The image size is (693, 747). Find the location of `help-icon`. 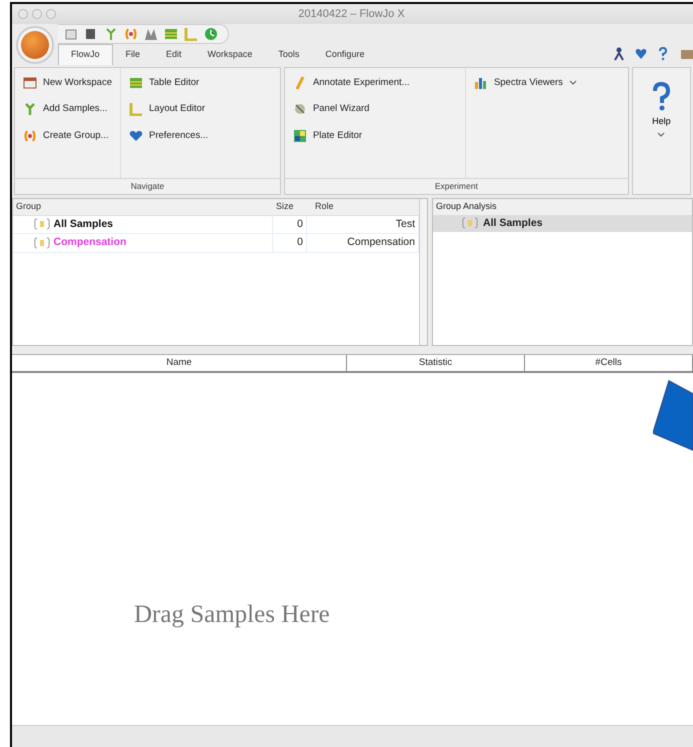

help-icon is located at coordinates (661, 97).